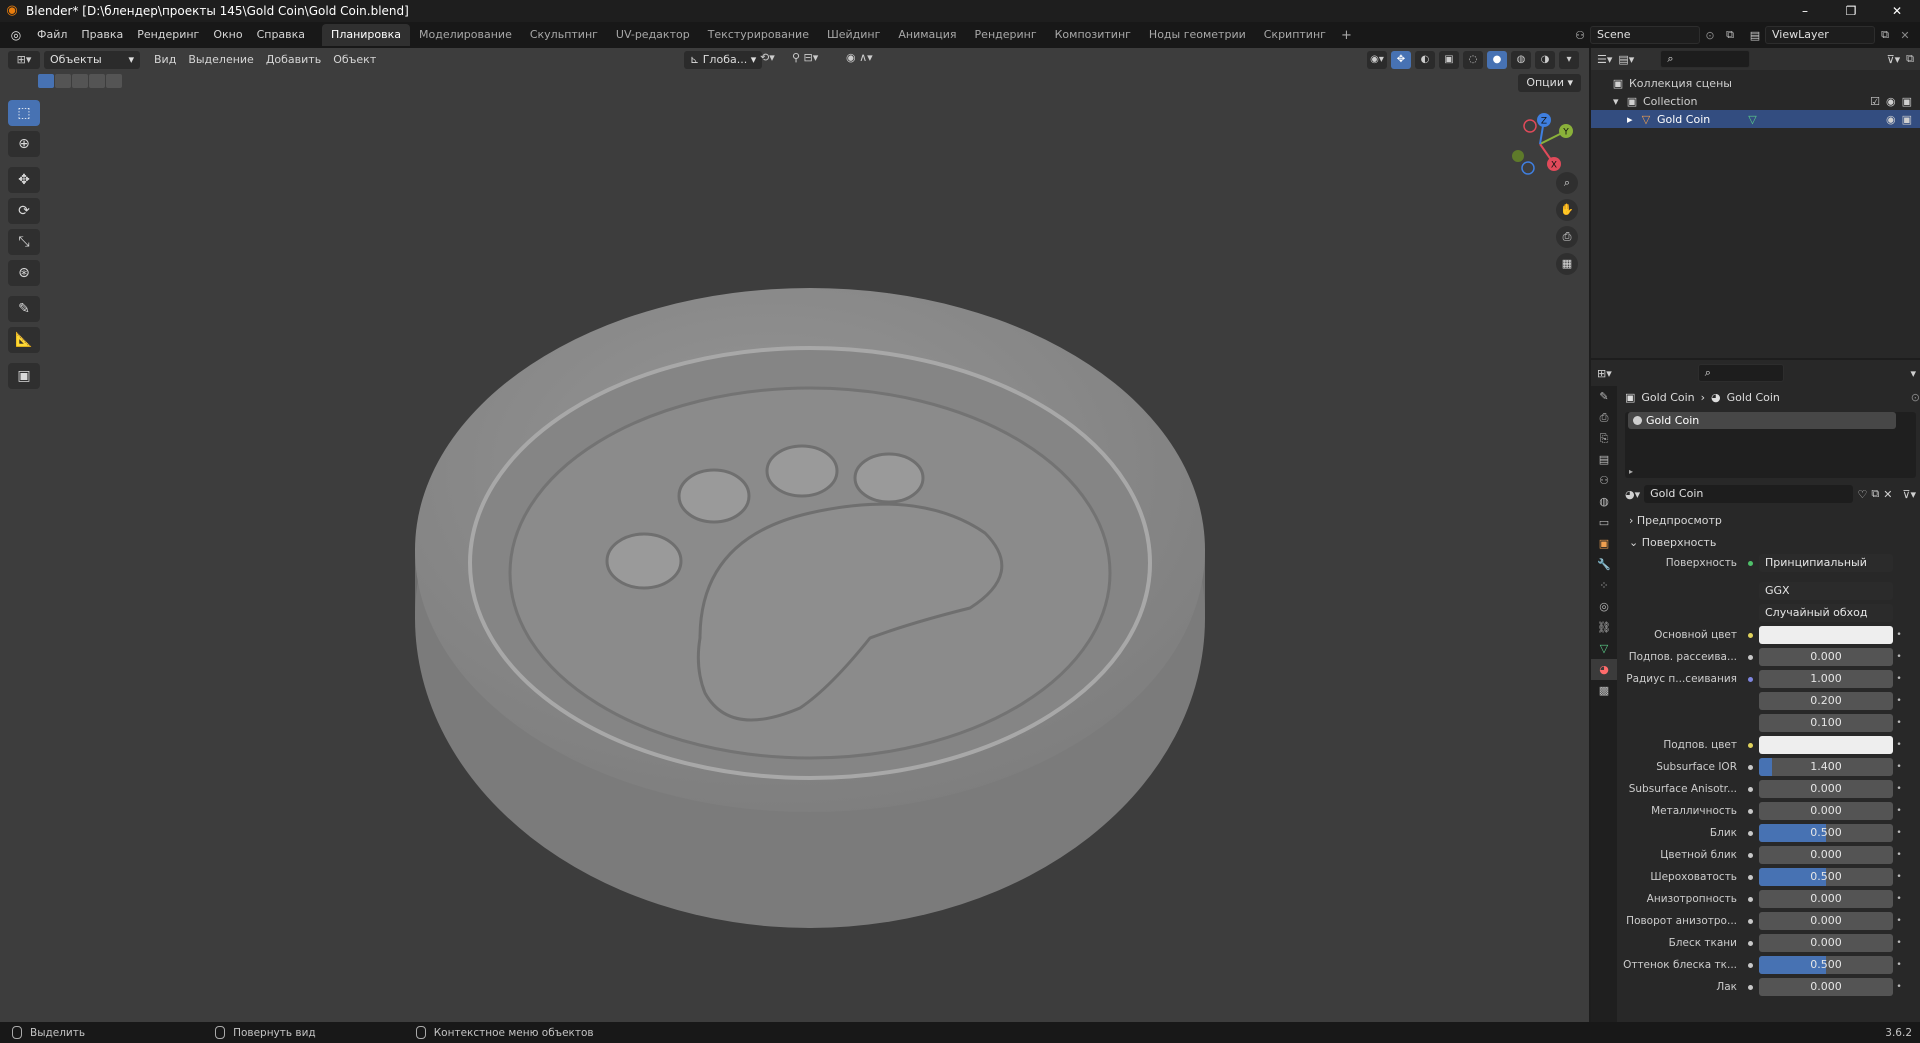 Image resolution: width=1920 pixels, height=1043 pixels. Describe the element at coordinates (102, 35) in the screenshot. I see `menu-edit: Правка` at that location.